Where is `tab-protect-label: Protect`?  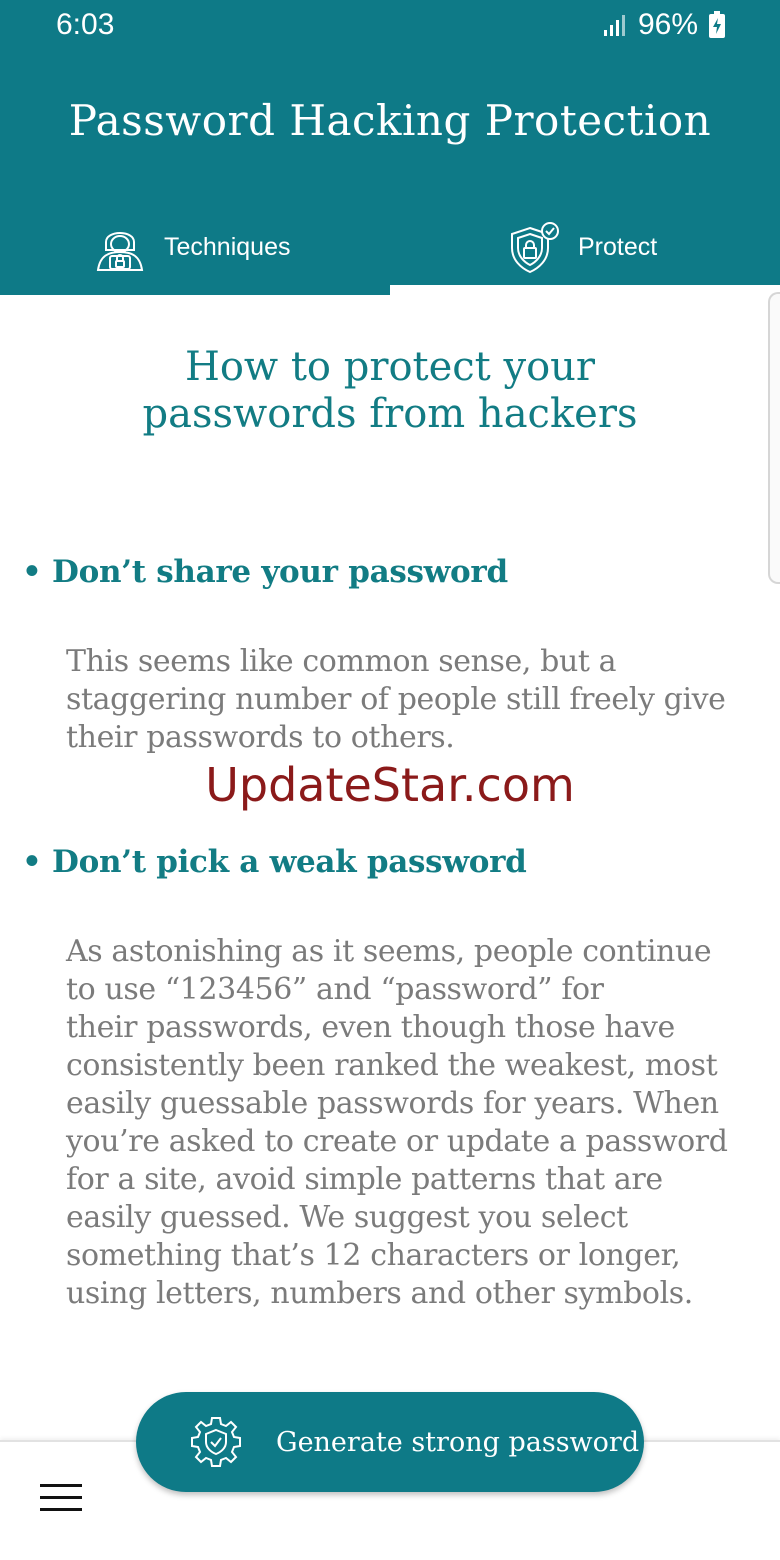 tab-protect-label: Protect is located at coordinates (618, 247).